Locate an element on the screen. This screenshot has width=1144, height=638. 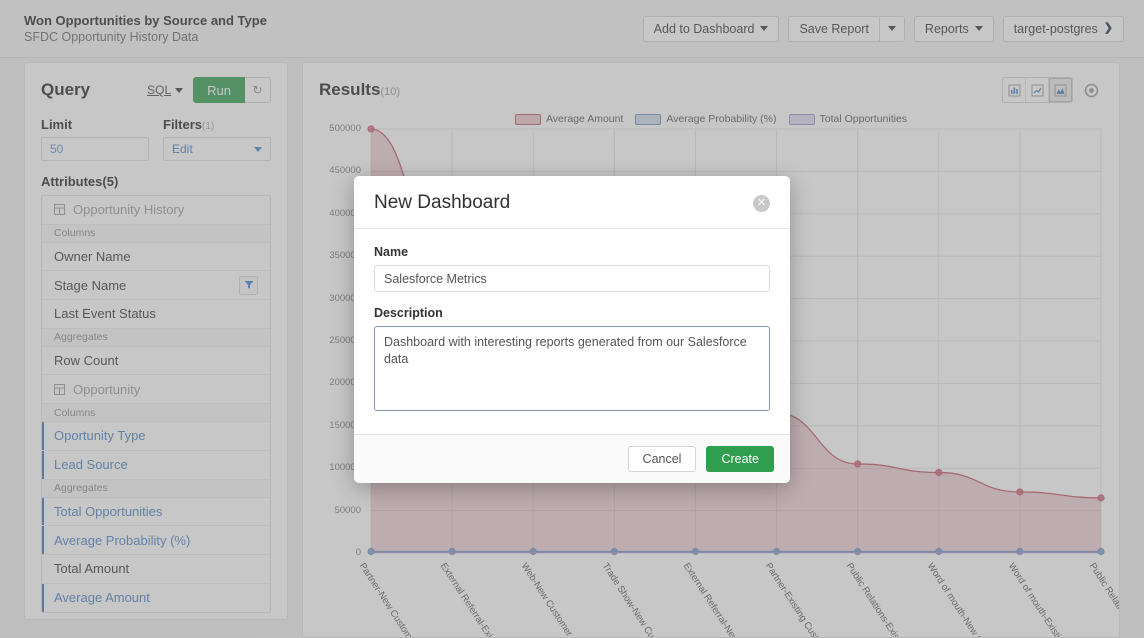
name-label: Name is located at coordinates (391, 252).